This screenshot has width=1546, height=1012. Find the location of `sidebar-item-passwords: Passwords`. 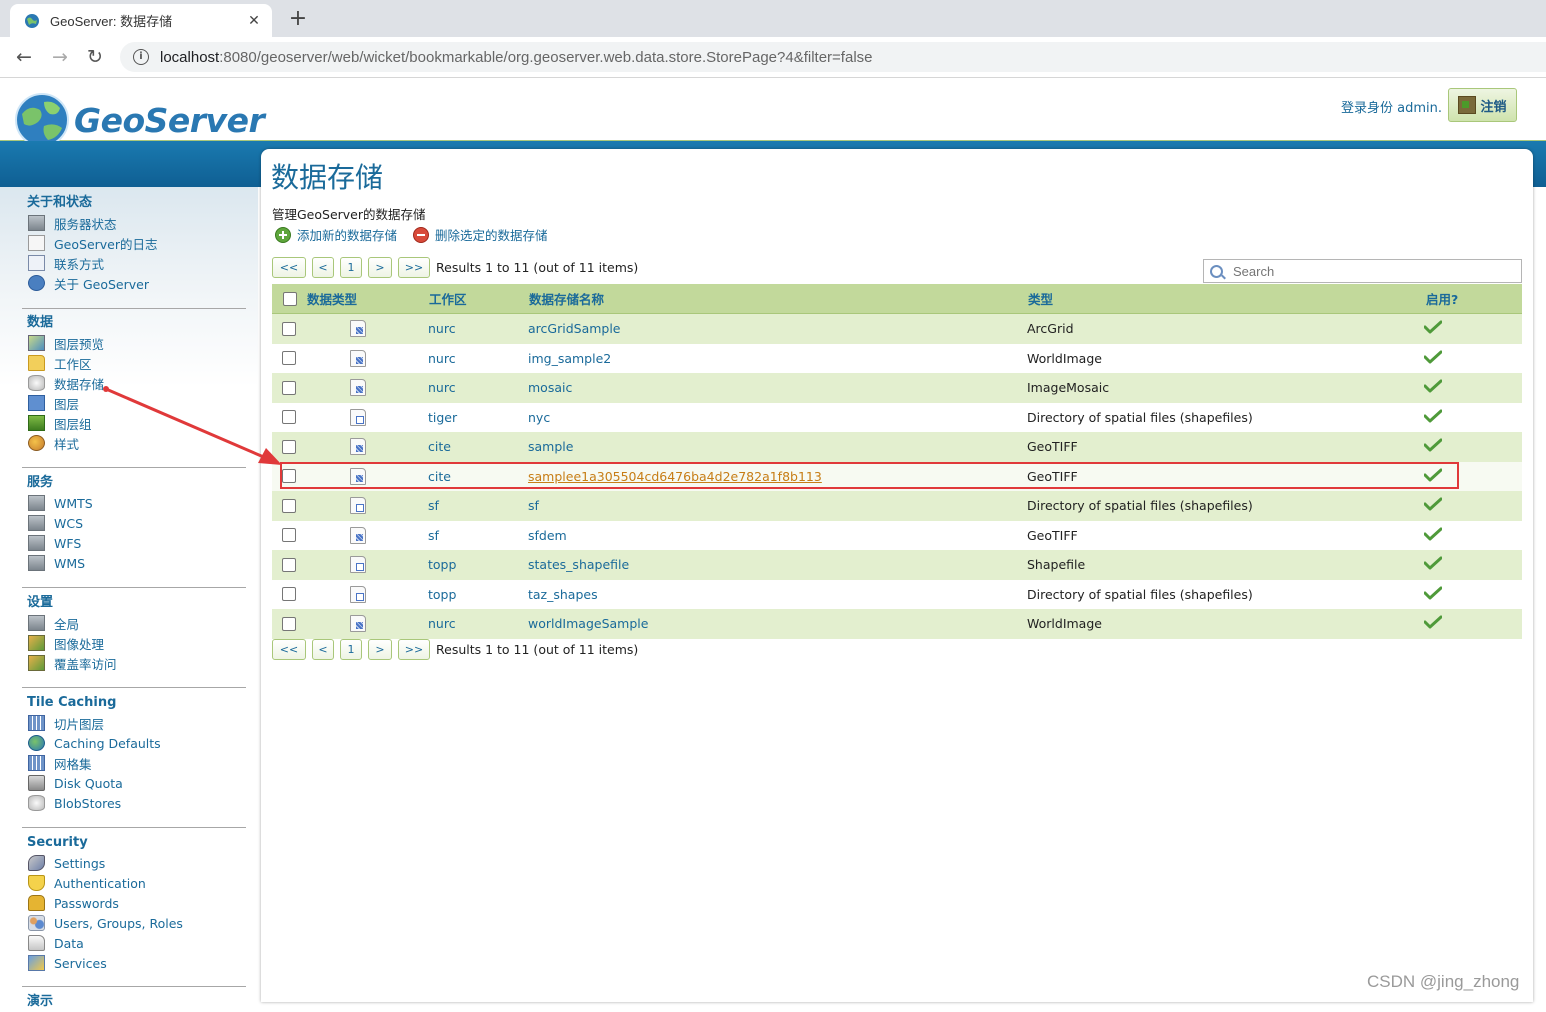

sidebar-item-passwords: Passwords is located at coordinates (134, 903).